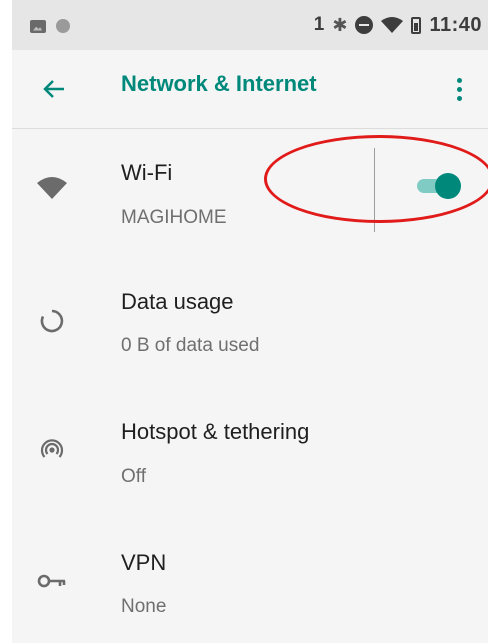 This screenshot has width=488, height=643. I want to click on app-bar: Network & Internet, so click(250, 89).